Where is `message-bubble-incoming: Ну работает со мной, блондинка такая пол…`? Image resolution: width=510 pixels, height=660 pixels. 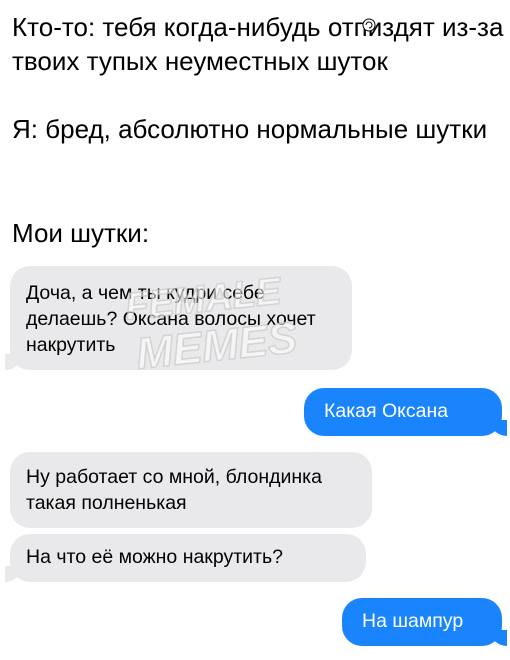
message-bubble-incoming: Ну работает со мной, блондинка такая пол… is located at coordinates (191, 490).